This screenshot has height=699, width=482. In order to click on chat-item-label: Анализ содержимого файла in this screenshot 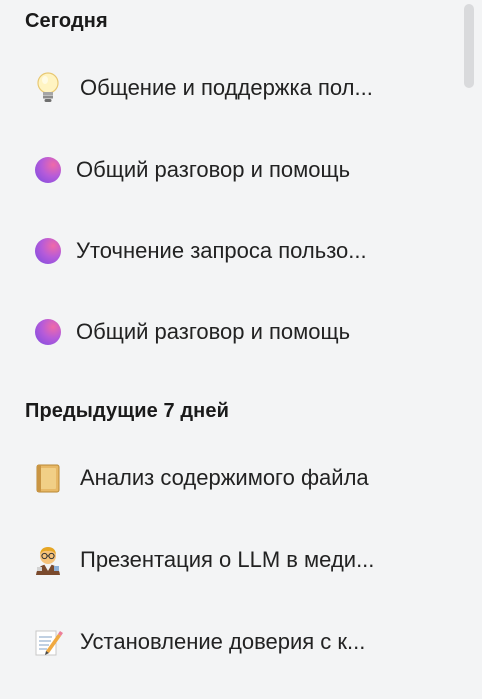, I will do `click(224, 477)`.